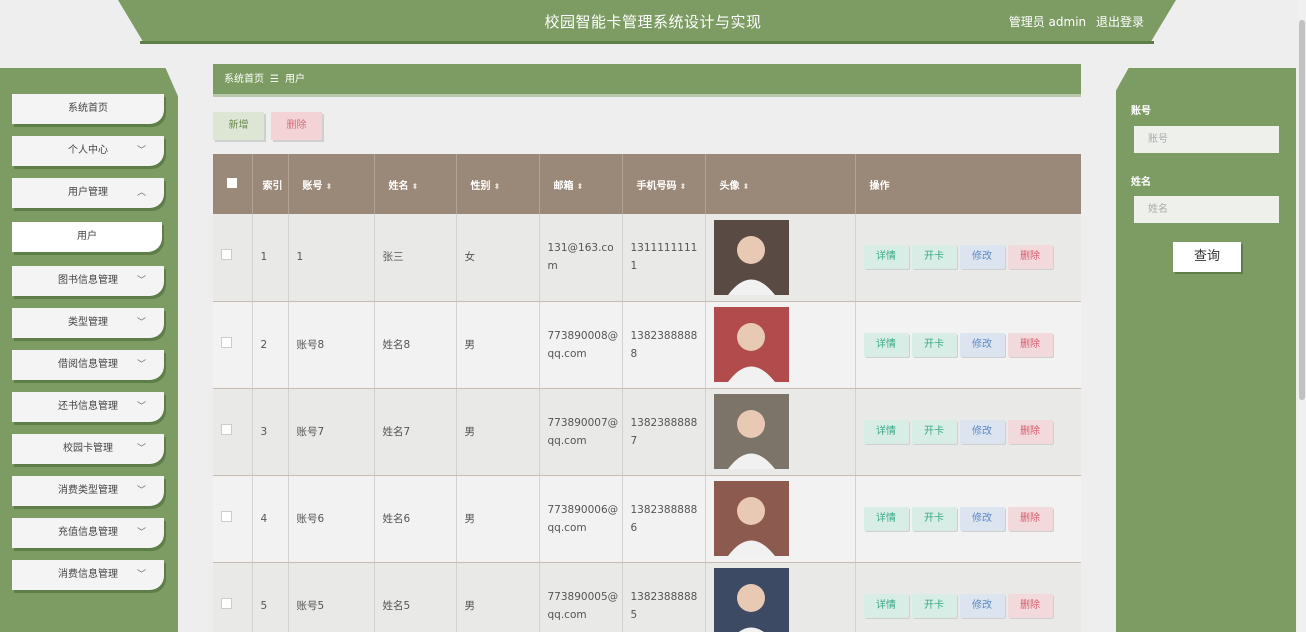 This screenshot has width=1306, height=632. I want to click on sidebar-item-7: 还书信息管理 ﹀, so click(88, 407).